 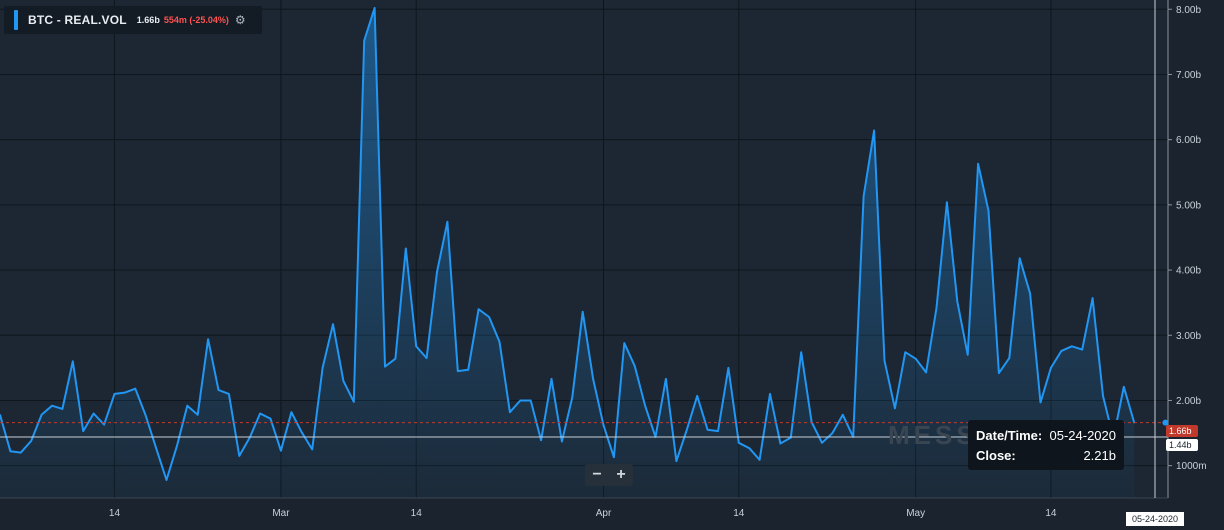 What do you see at coordinates (596, 475) in the screenshot?
I see `zoom-out-button: −` at bounding box center [596, 475].